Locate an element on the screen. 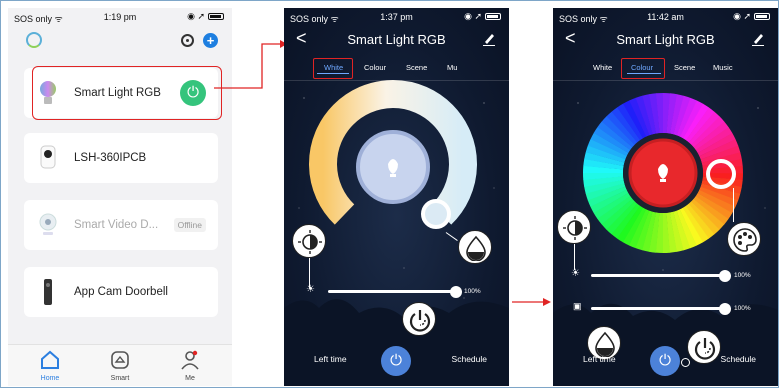  user-icon is located at coordinates (190, 360).